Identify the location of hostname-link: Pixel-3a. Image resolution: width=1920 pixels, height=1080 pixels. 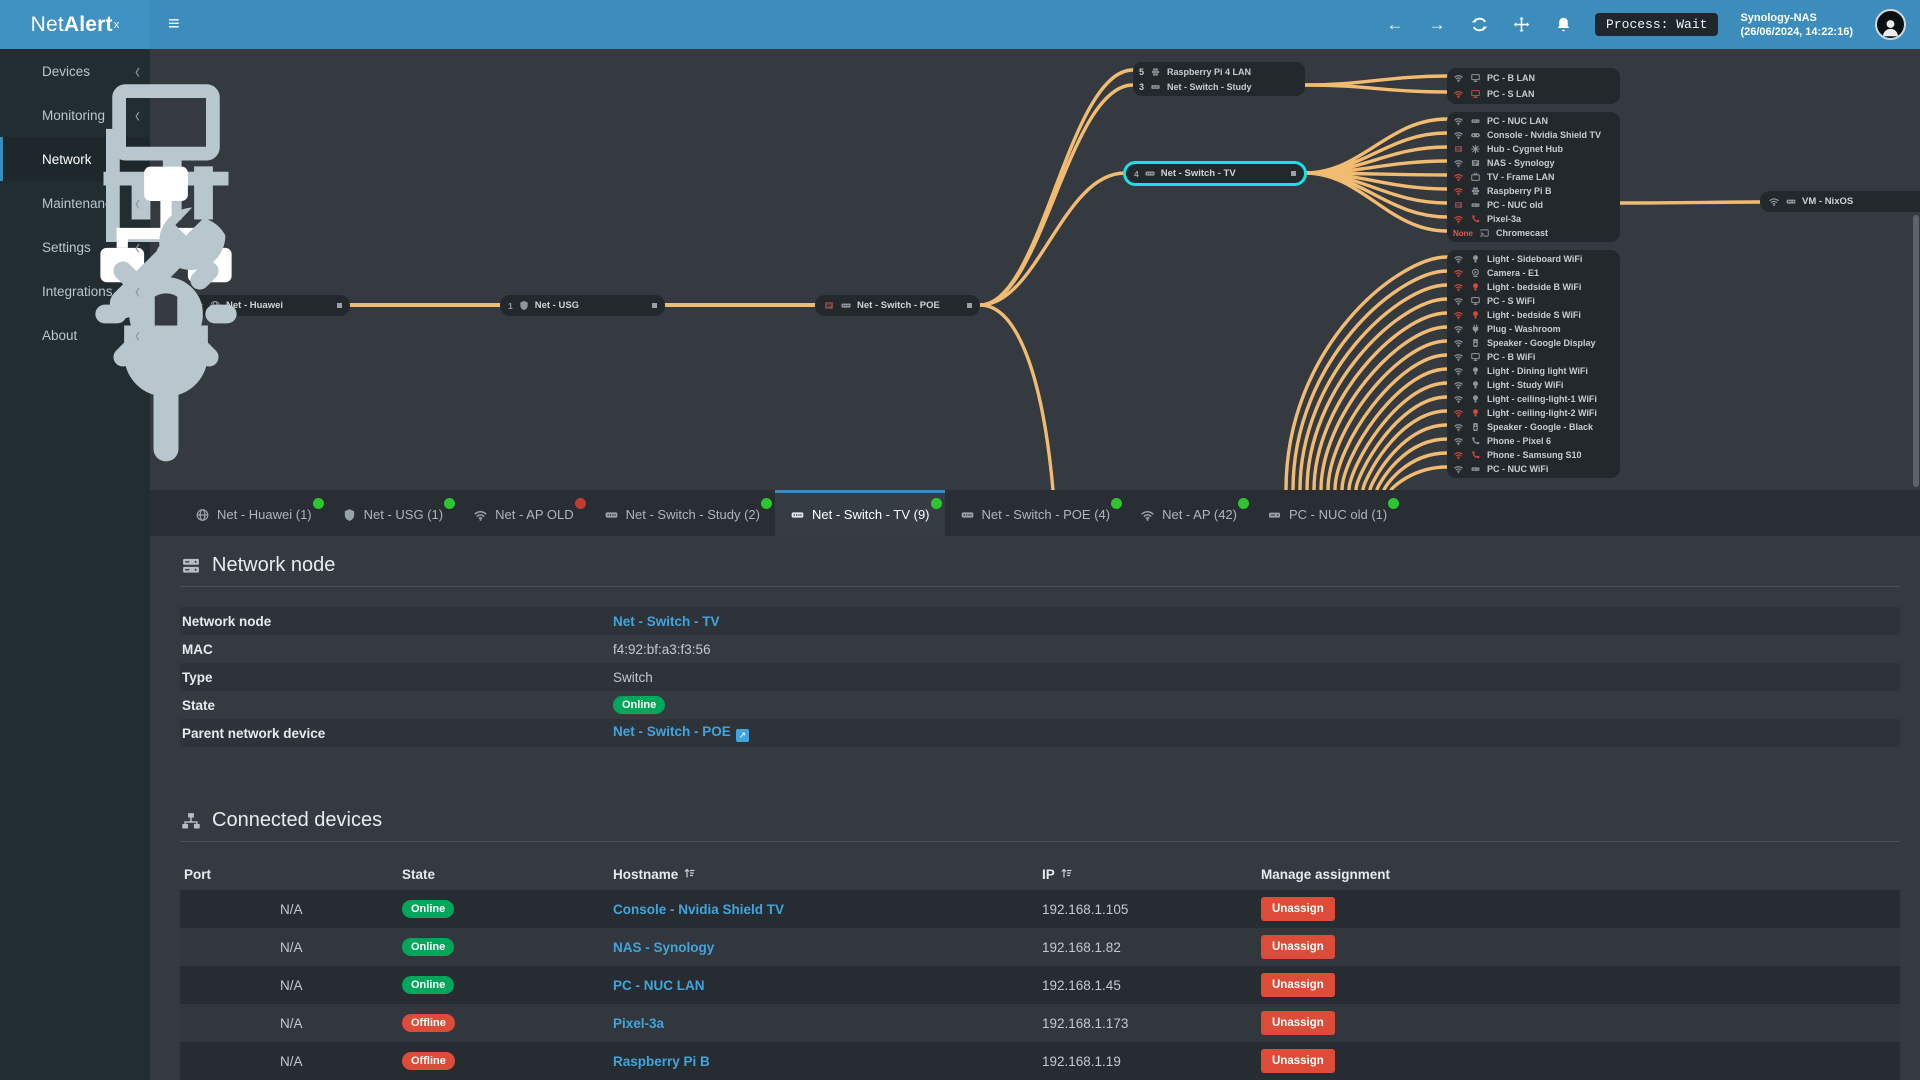
(827, 1023).